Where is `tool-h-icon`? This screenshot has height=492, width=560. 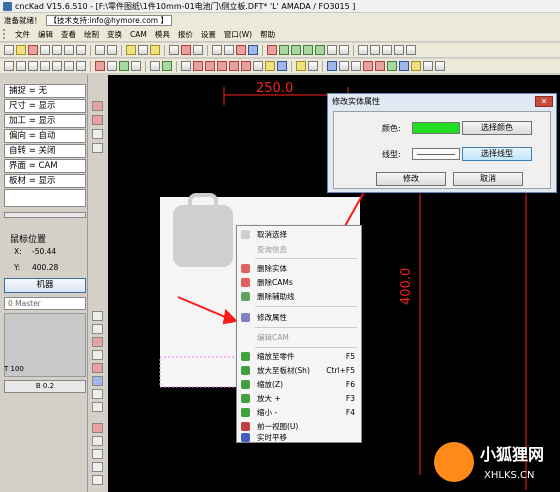
tool-h-icon is located at coordinates (97, 441).